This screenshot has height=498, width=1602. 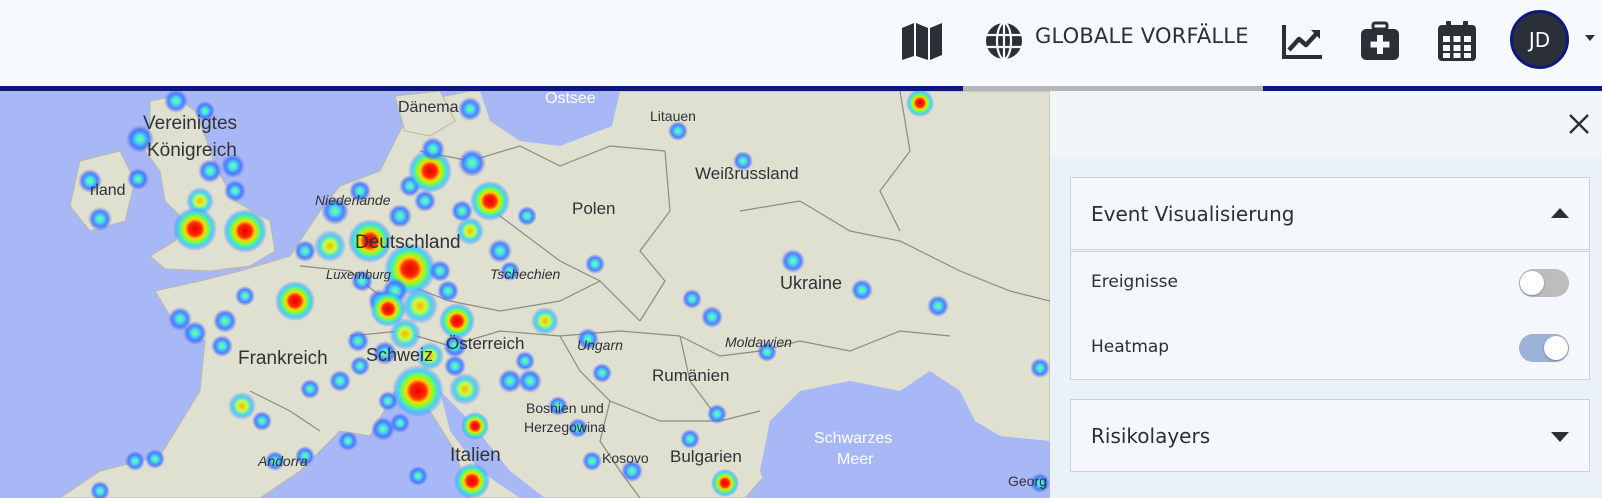 I want to click on events-toggle-label: Ereignisse, so click(x=1135, y=282).